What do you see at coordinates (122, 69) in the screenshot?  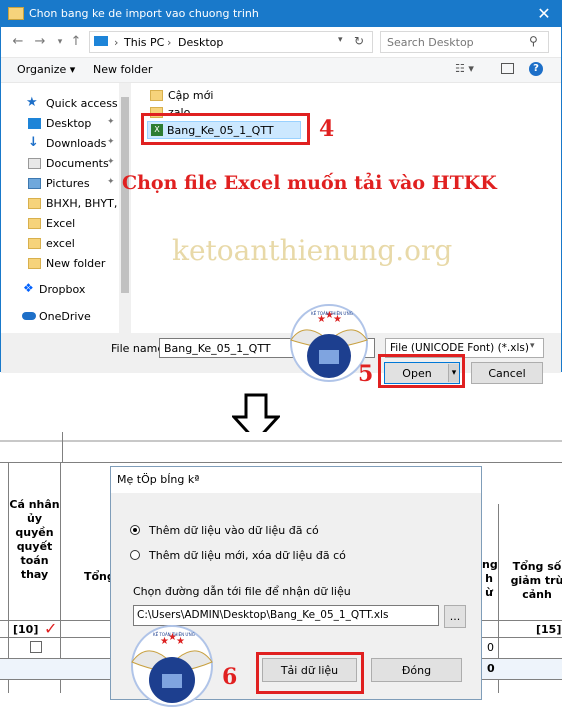 I see `new-folder-button: New folder` at bounding box center [122, 69].